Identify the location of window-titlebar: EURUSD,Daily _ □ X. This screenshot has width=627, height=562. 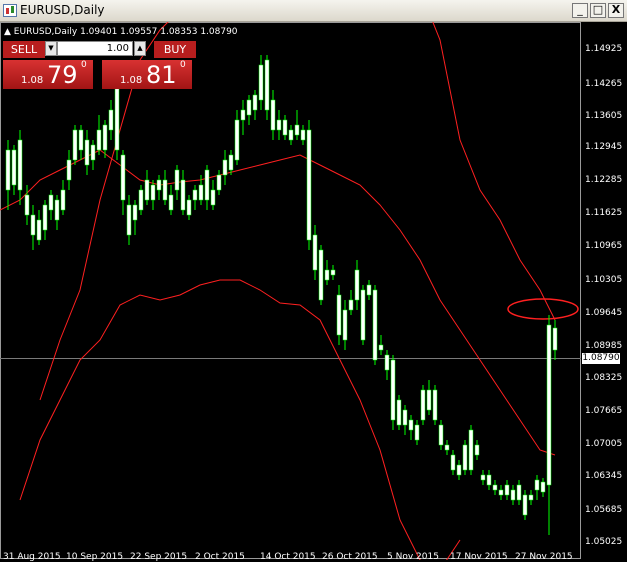
(313, 11).